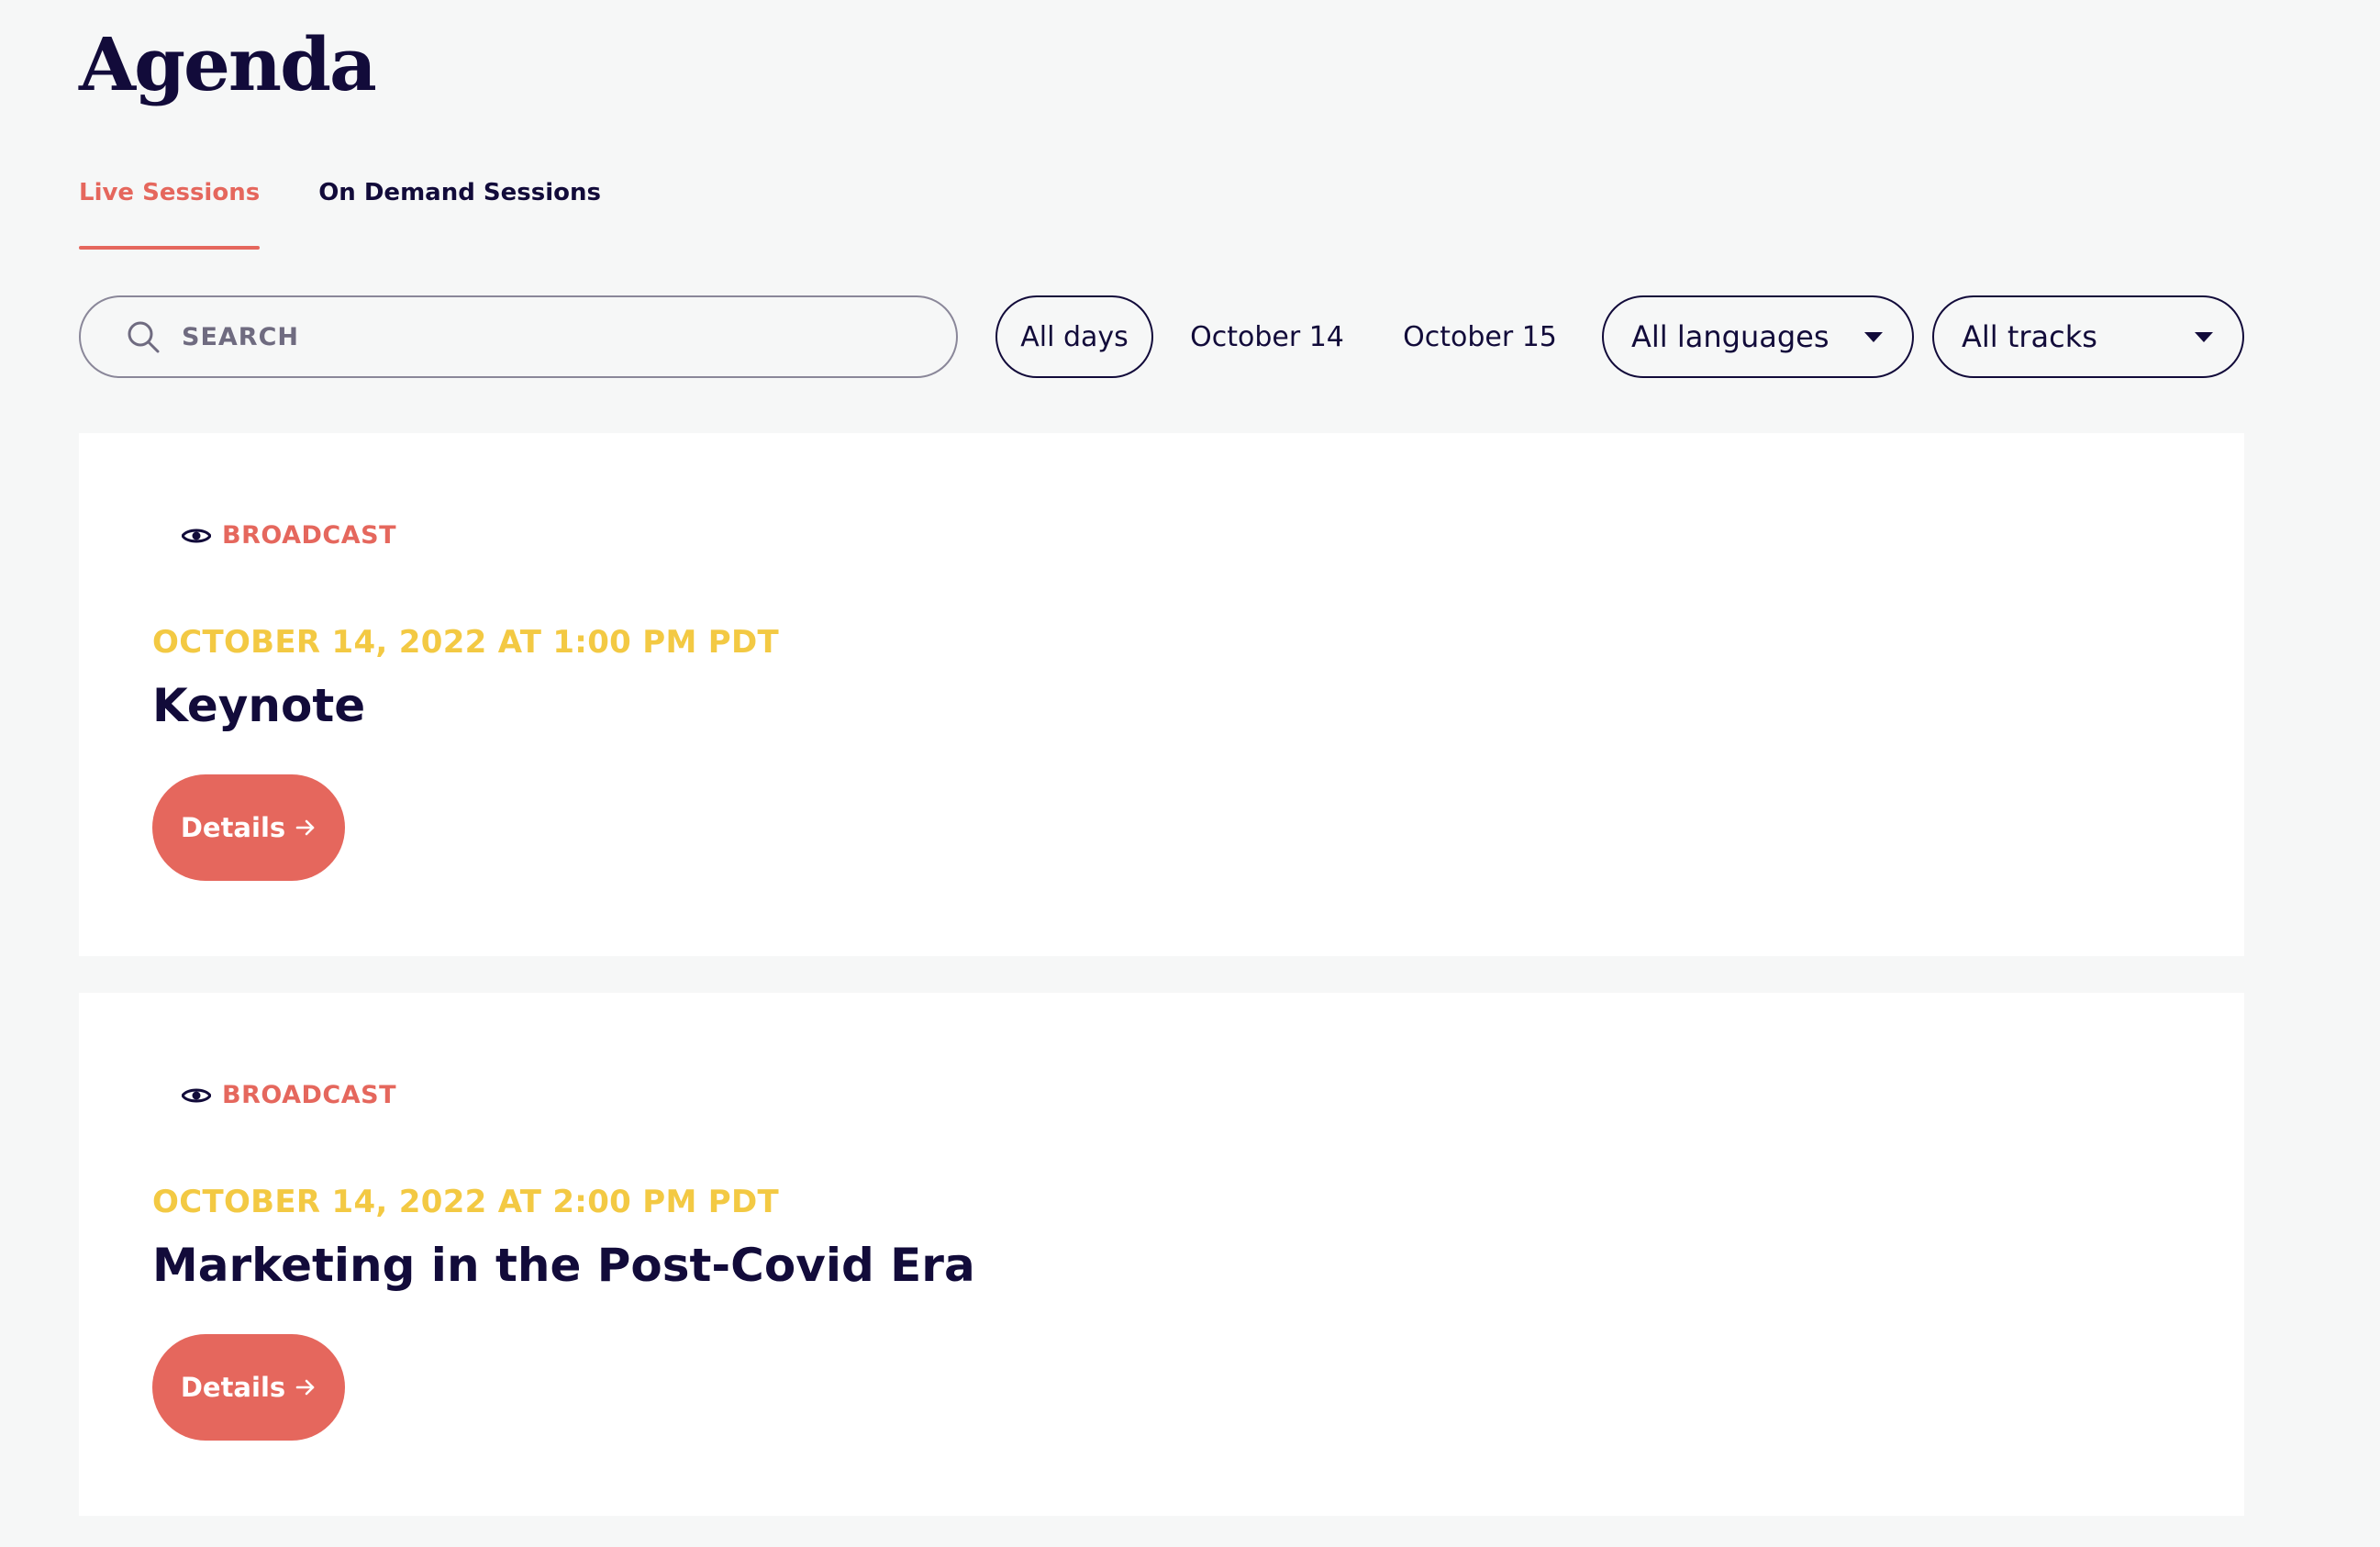 This screenshot has width=2380, height=1547. I want to click on day-filter-october-15: October 15, so click(1480, 336).